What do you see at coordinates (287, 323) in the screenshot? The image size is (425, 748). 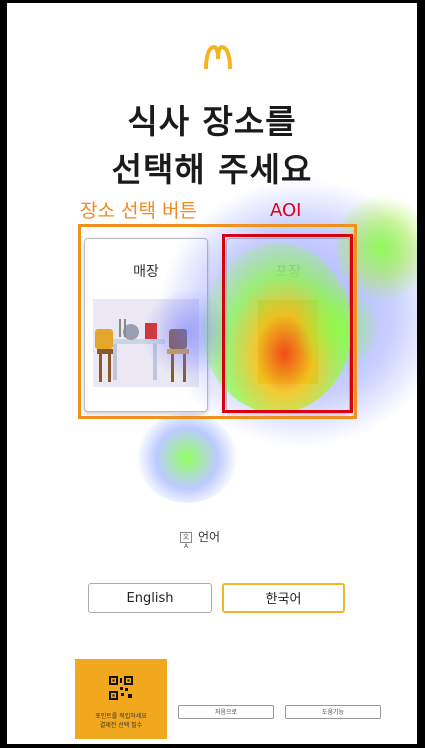 I see `aoi-annotation-box` at bounding box center [287, 323].